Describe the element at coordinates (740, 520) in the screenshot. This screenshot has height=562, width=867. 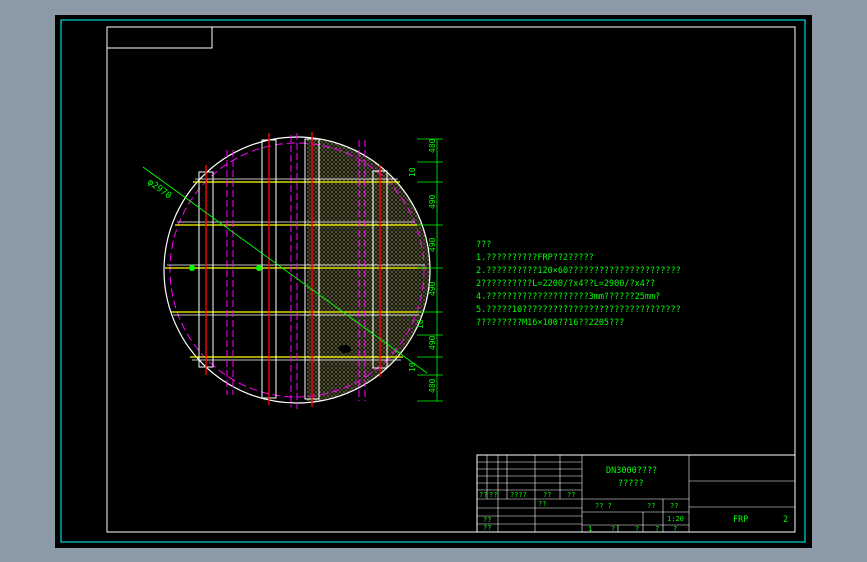
I see `material-label: FRP` at that location.